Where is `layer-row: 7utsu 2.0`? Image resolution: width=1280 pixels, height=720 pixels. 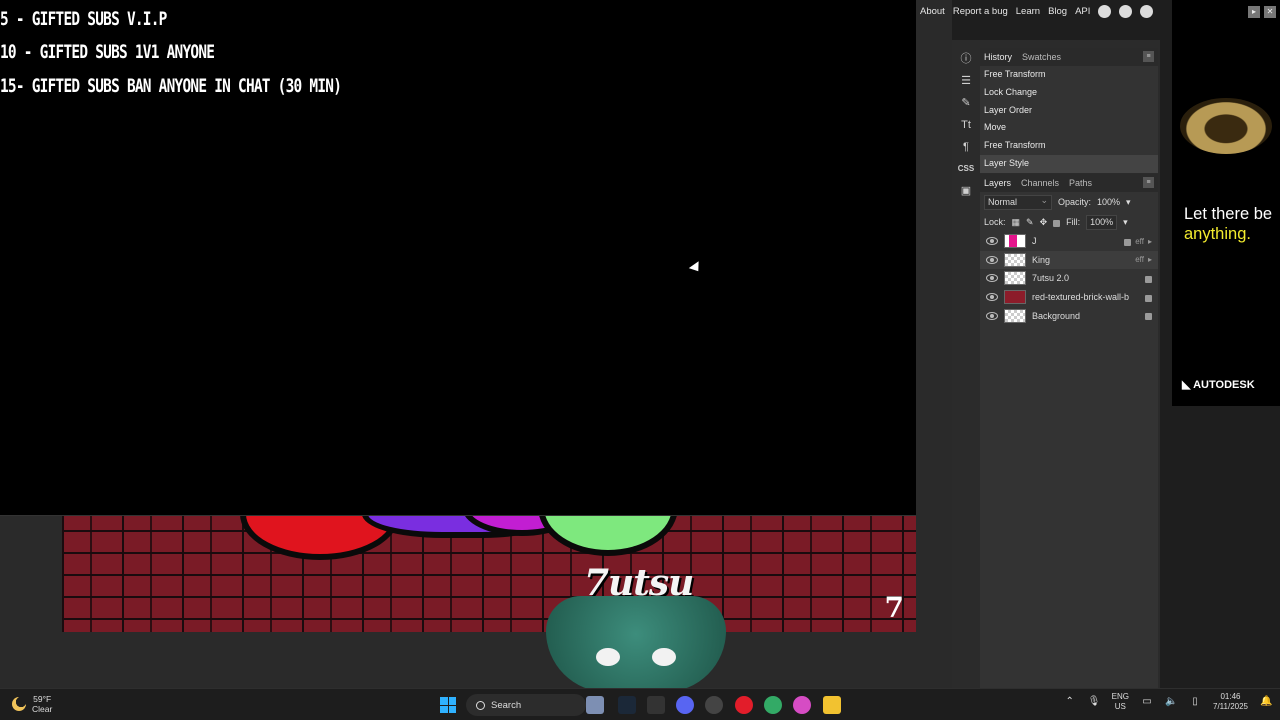
layer-row: 7utsu 2.0 is located at coordinates (1069, 278).